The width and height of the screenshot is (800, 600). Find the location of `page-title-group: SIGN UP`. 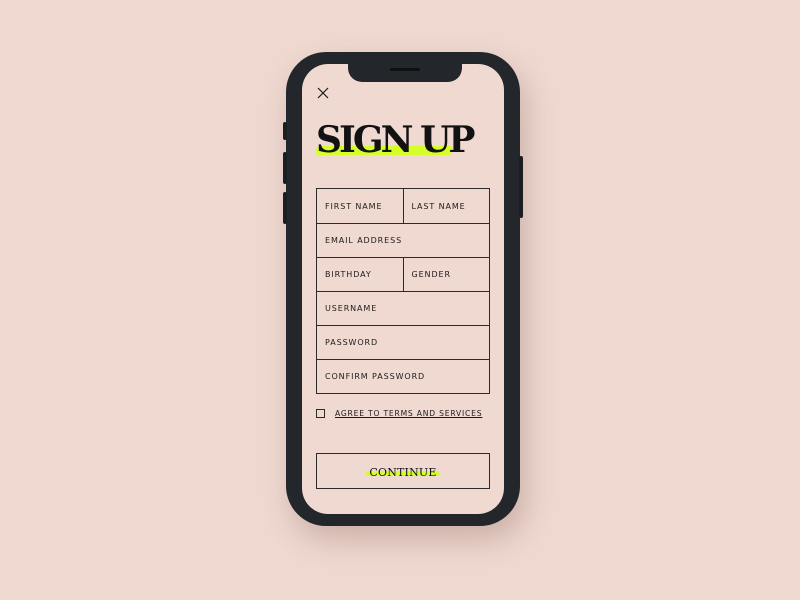

page-title-group: SIGN UP is located at coordinates (395, 140).